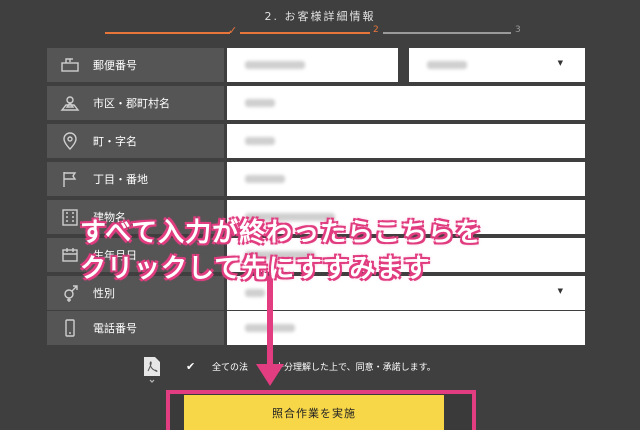  I want to click on postal-code-label: 郵便番号, so click(135, 65).